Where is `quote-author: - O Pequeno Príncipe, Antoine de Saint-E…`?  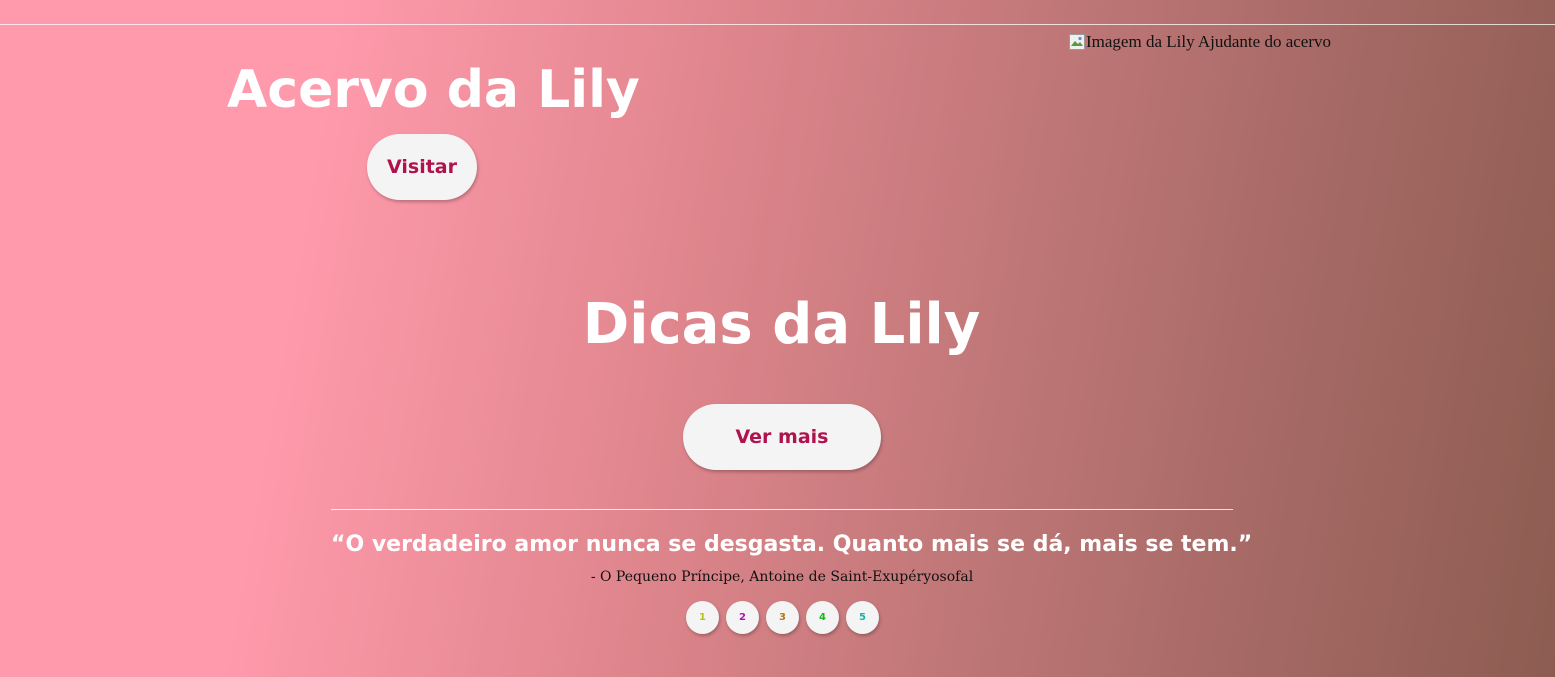
quote-author: - O Pequeno Príncipe, Antoine de Saint-E… is located at coordinates (782, 577).